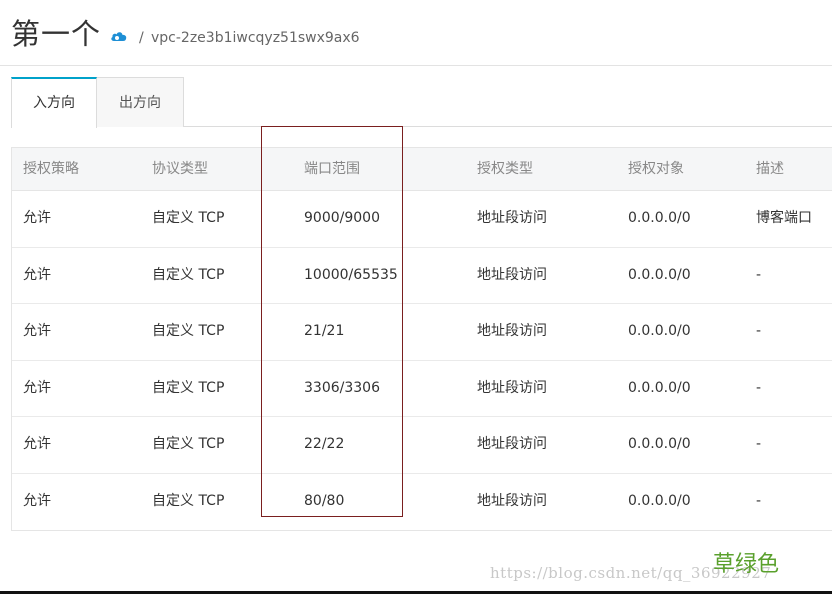 This screenshot has width=832, height=594. Describe the element at coordinates (422, 169) in the screenshot. I see `table-header: 授权策略 协议类型 端口范围 授权类型 授权对象 描述` at that location.